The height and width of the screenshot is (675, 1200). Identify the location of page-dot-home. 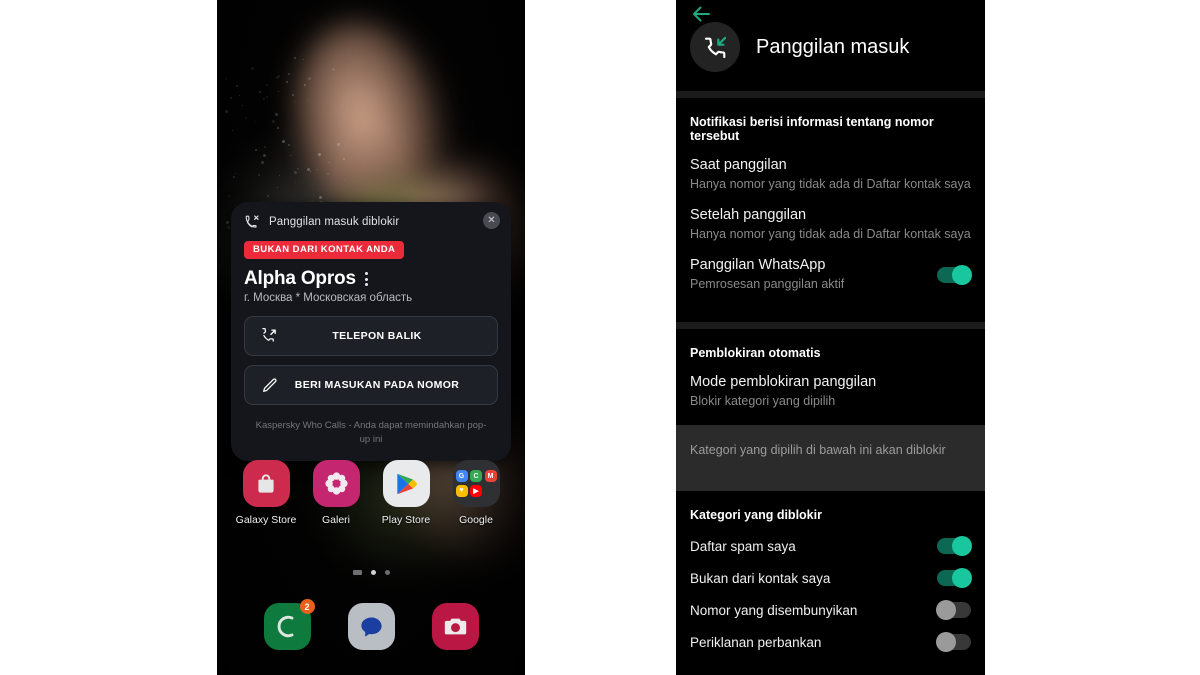
(373, 572).